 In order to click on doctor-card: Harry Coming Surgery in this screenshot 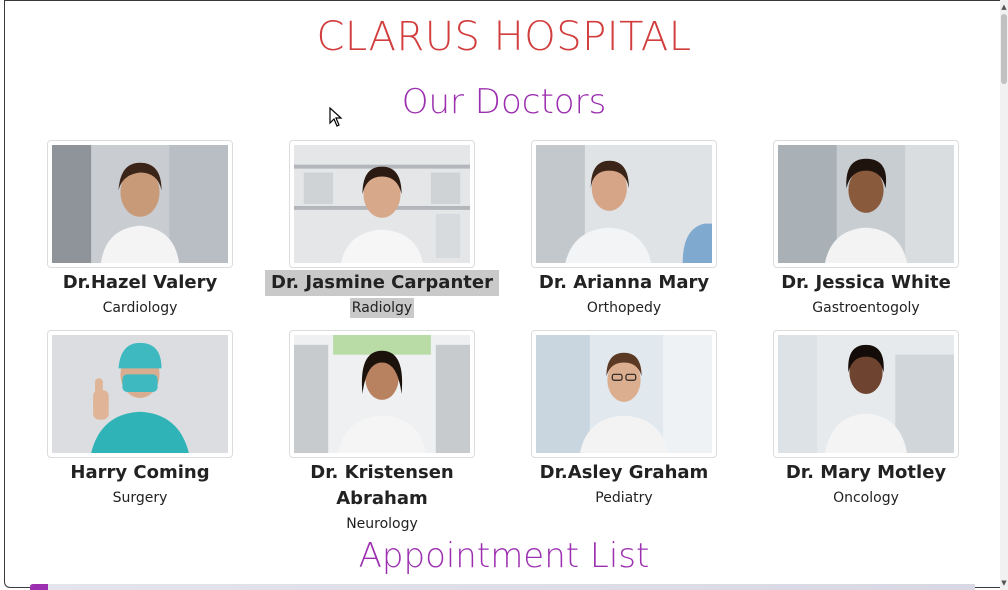, I will do `click(140, 419)`.